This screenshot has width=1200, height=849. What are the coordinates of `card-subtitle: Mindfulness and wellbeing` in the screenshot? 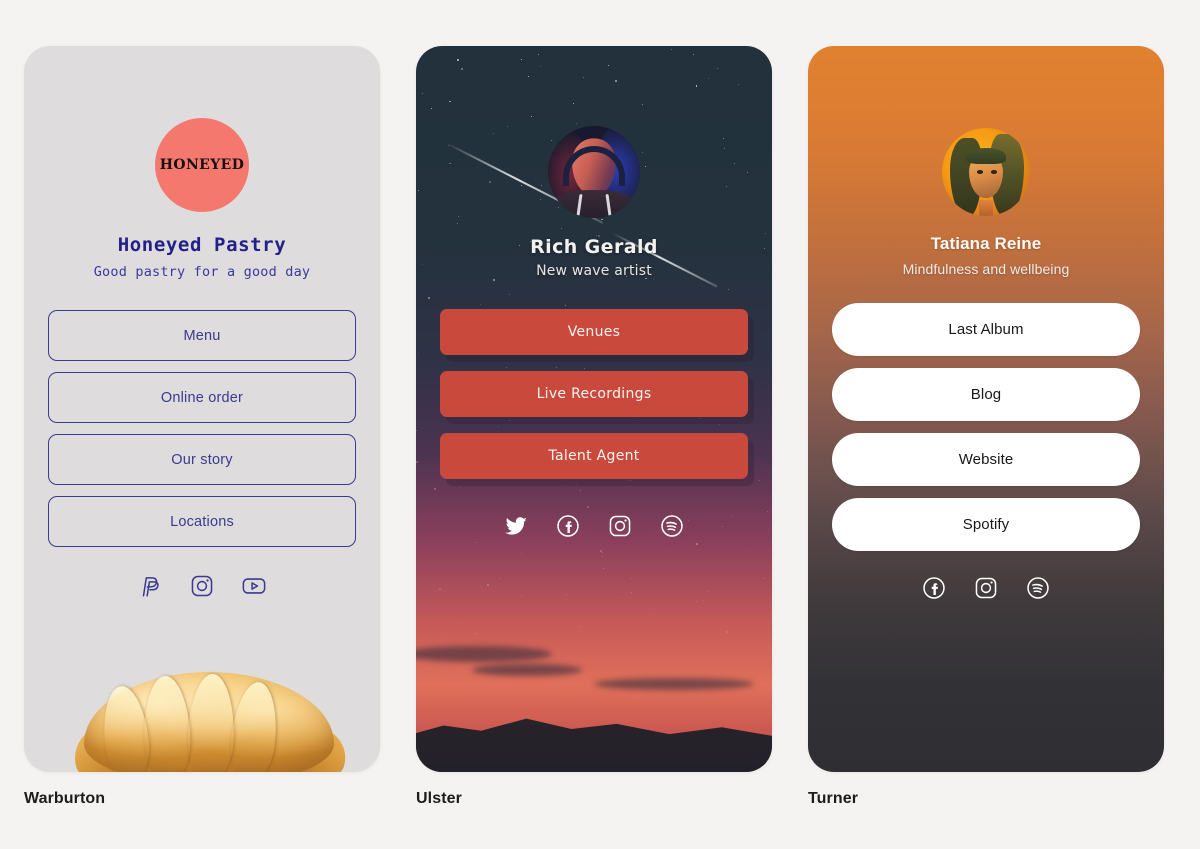 It's located at (986, 269).